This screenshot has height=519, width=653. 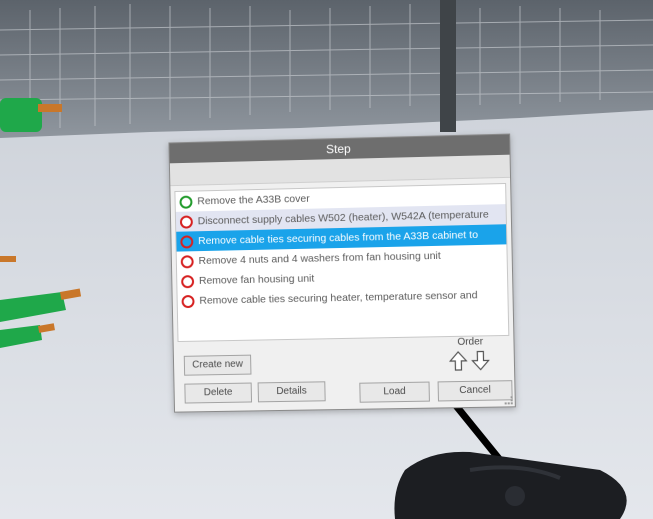 What do you see at coordinates (448, 66) in the screenshot?
I see `pillar` at bounding box center [448, 66].